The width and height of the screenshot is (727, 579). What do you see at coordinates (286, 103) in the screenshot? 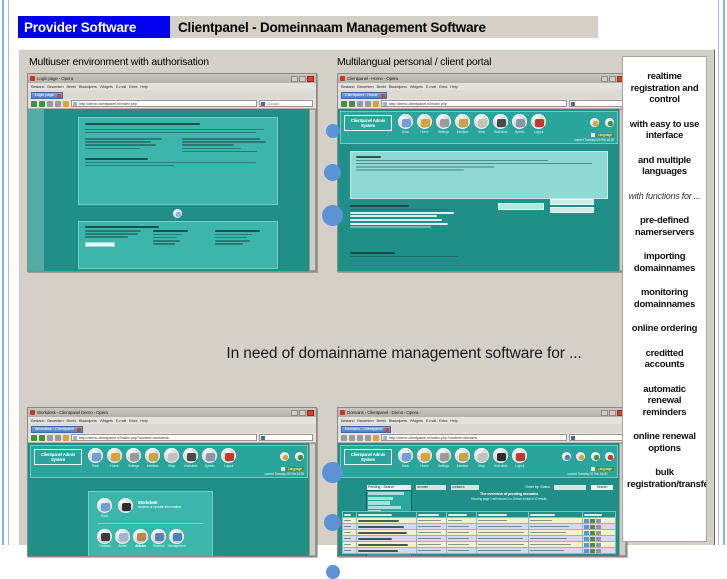
I see `search-input: Google` at bounding box center [286, 103].